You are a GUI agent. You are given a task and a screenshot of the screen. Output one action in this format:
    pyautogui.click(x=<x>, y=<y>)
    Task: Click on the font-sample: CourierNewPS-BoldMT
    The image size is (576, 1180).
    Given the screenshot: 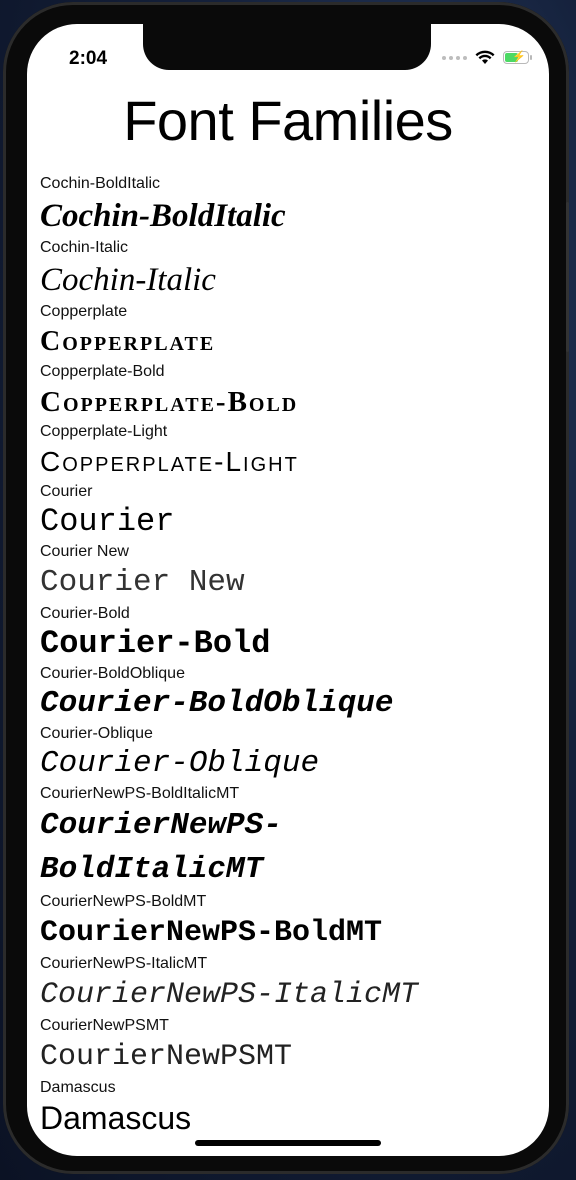 What is the action you would take?
    pyautogui.click(x=211, y=933)
    